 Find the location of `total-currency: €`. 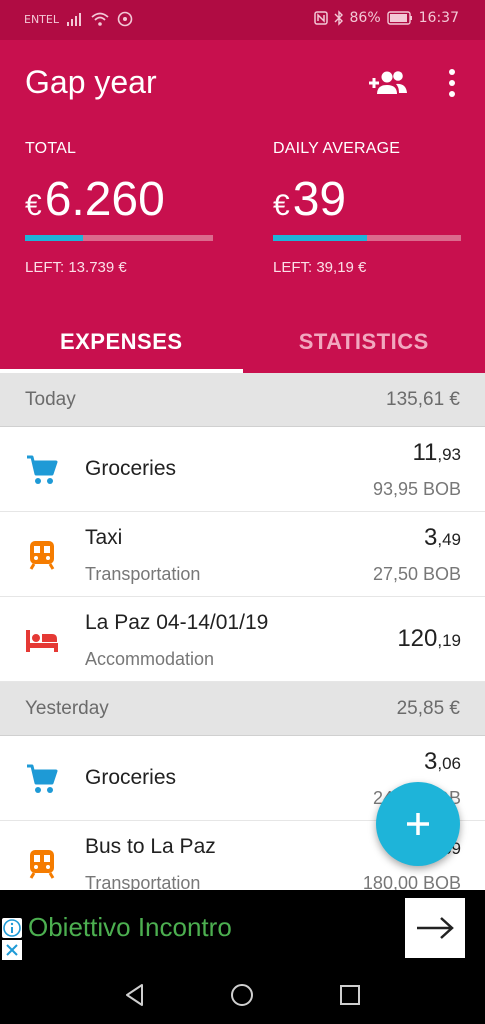

total-currency: € is located at coordinates (33, 205).